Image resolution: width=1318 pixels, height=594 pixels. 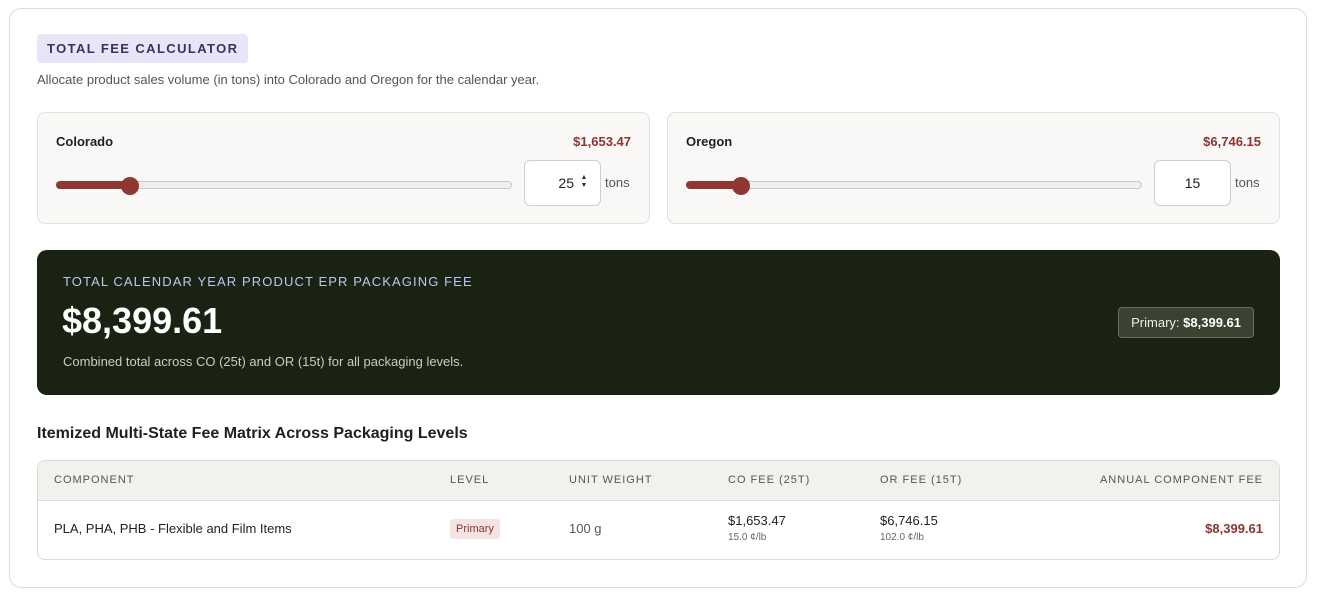 What do you see at coordinates (566, 183) in the screenshot?
I see `tons-value: 25` at bounding box center [566, 183].